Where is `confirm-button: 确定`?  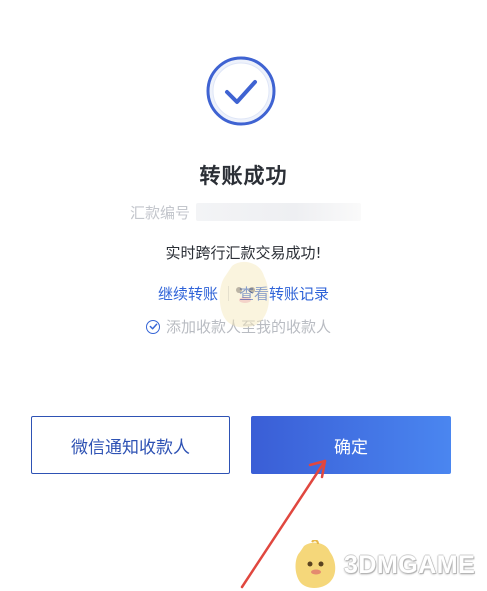 confirm-button: 确定 is located at coordinates (351, 445).